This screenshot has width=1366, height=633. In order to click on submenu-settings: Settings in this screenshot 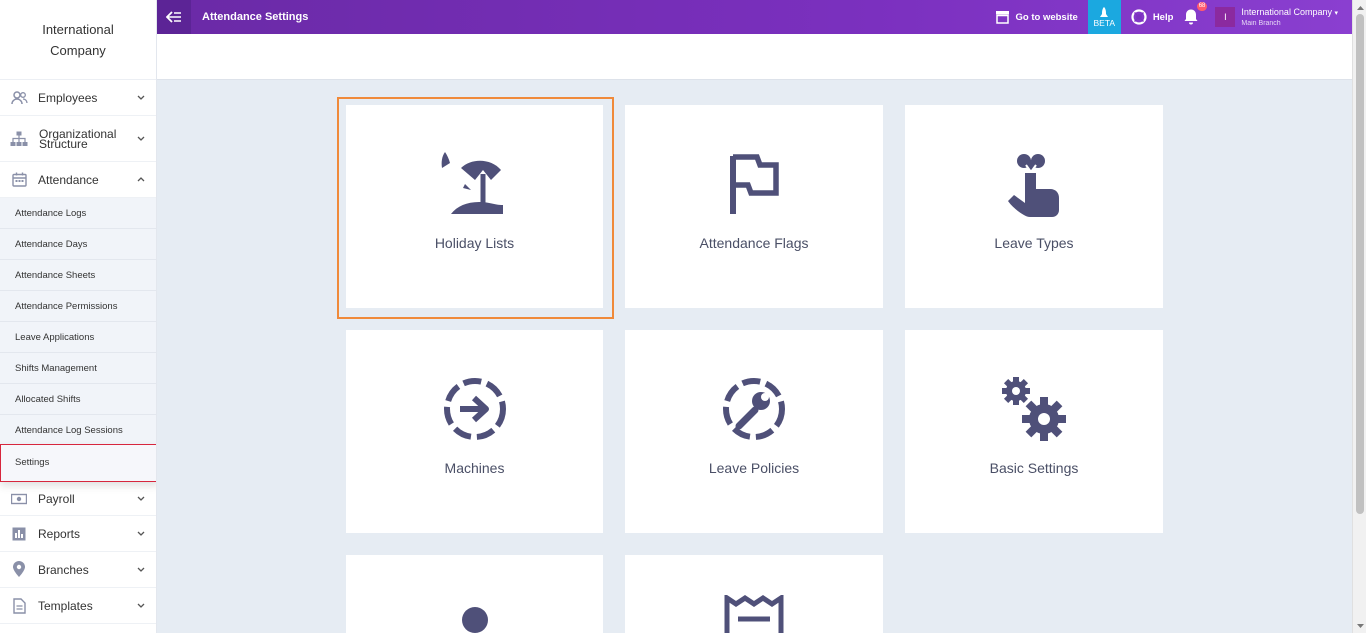, I will do `click(78, 463)`.